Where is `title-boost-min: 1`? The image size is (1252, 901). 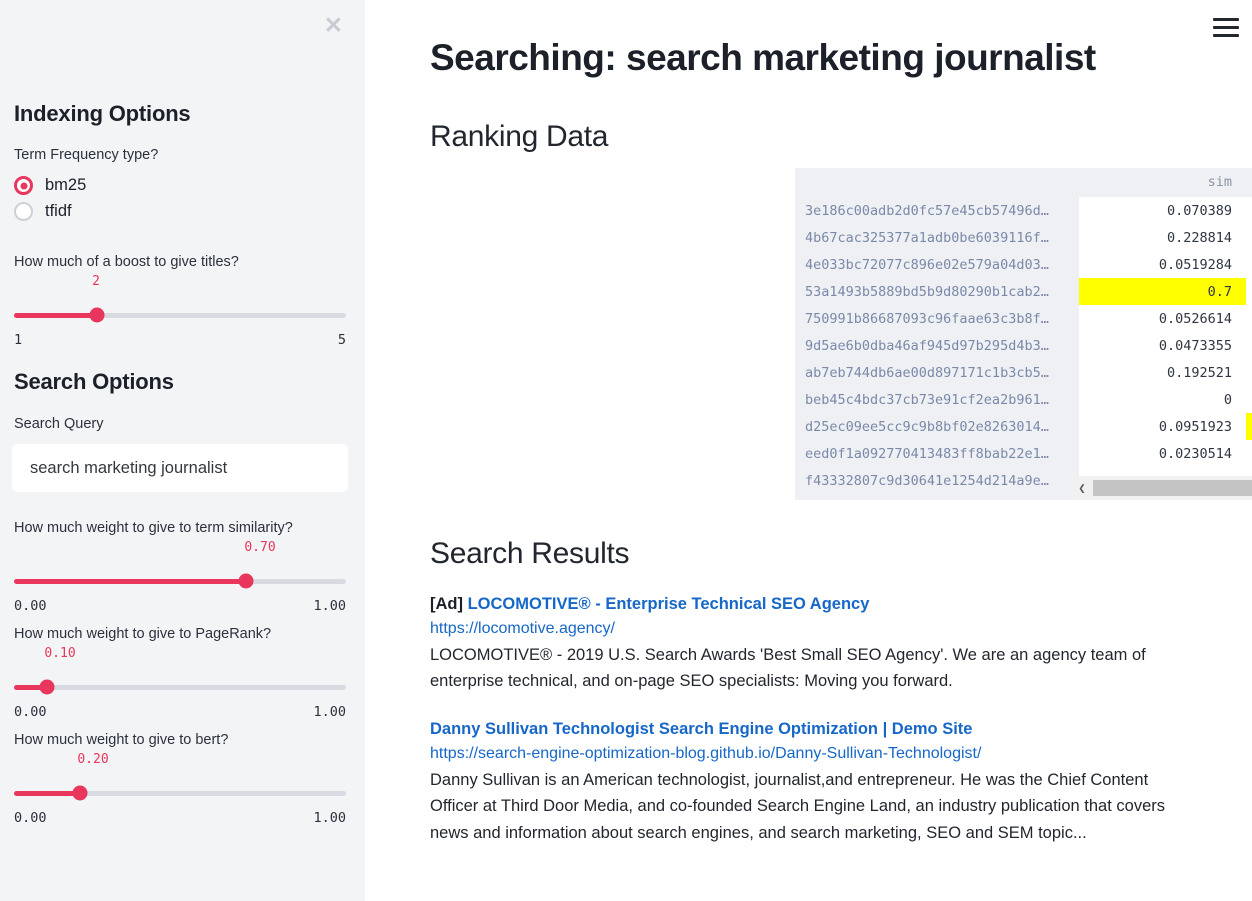
title-boost-min: 1 is located at coordinates (18, 339).